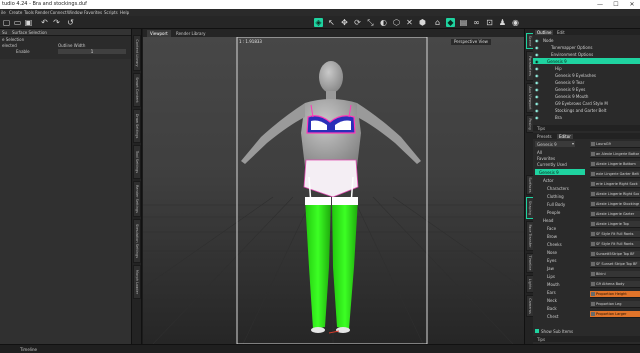 This screenshot has width=640, height=353. What do you see at coordinates (471, 42) in the screenshot?
I see `camera-dropdown: Perspective View` at bounding box center [471, 42].